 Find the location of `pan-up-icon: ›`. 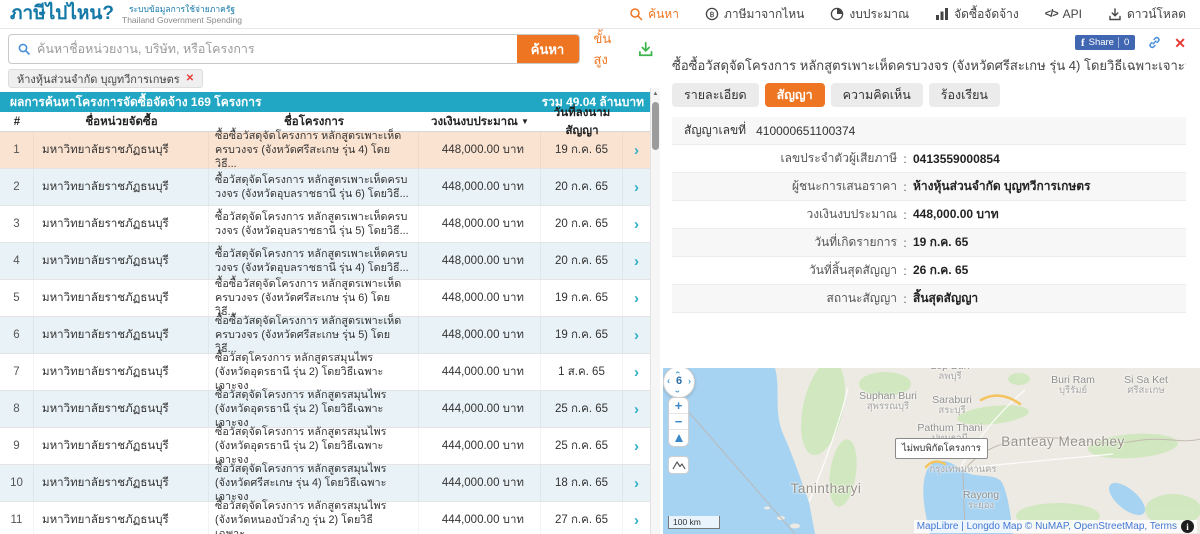

pan-up-icon: › is located at coordinates (677, 372).